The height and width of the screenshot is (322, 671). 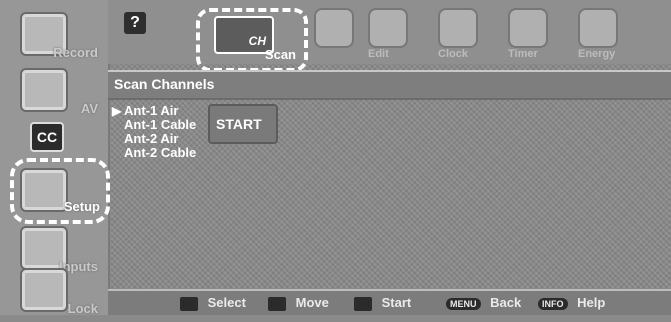 I want to click on top-item-scan: CH Scan, so click(x=252, y=40).